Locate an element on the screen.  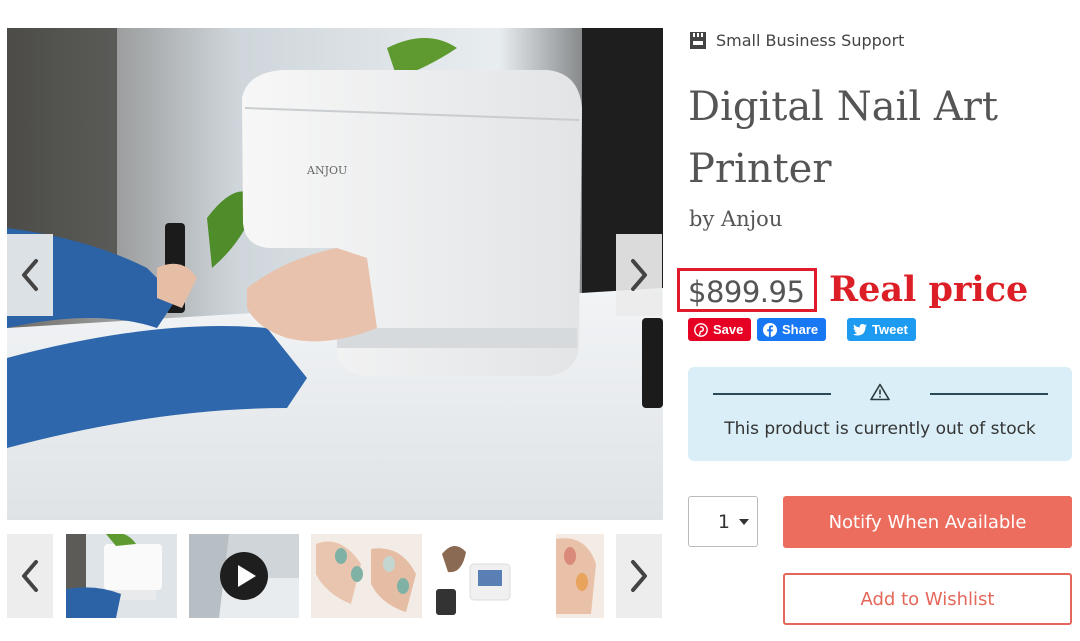
storefront-icon is located at coordinates (698, 40).